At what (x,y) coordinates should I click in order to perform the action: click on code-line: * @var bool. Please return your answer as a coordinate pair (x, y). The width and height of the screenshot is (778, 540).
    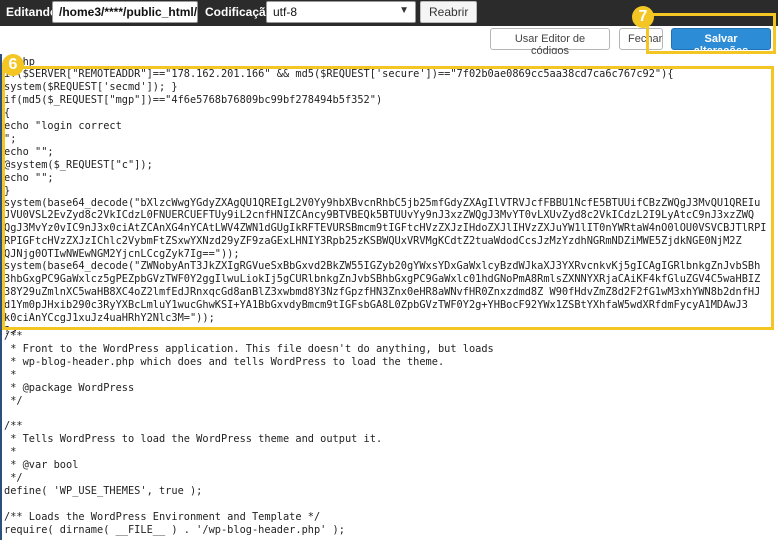
    Looking at the image, I should click on (41, 465).